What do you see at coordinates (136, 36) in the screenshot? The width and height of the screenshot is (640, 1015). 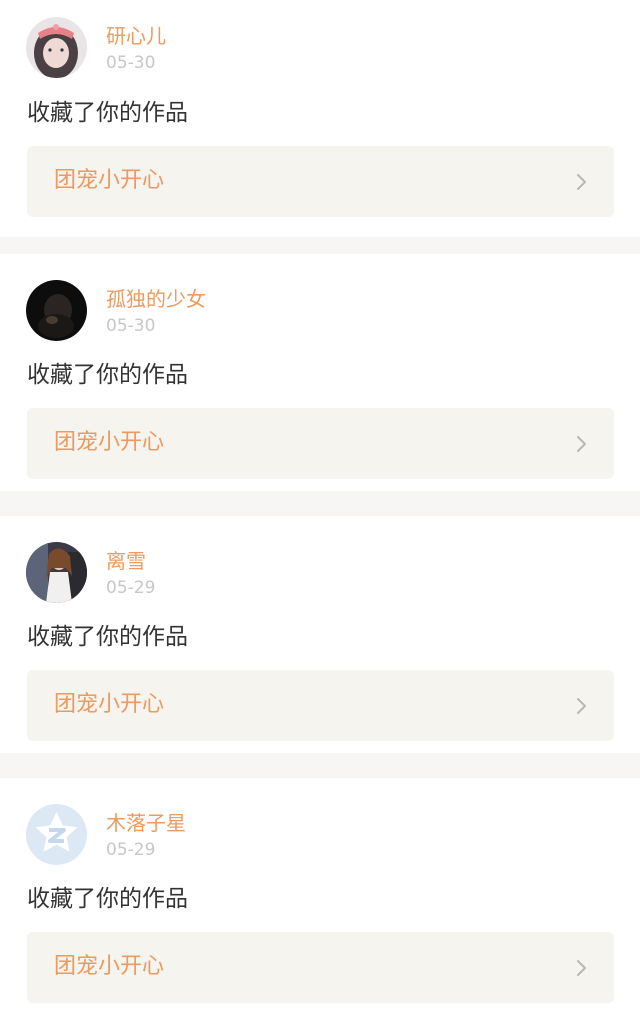 I see `username: 研心儿` at bounding box center [136, 36].